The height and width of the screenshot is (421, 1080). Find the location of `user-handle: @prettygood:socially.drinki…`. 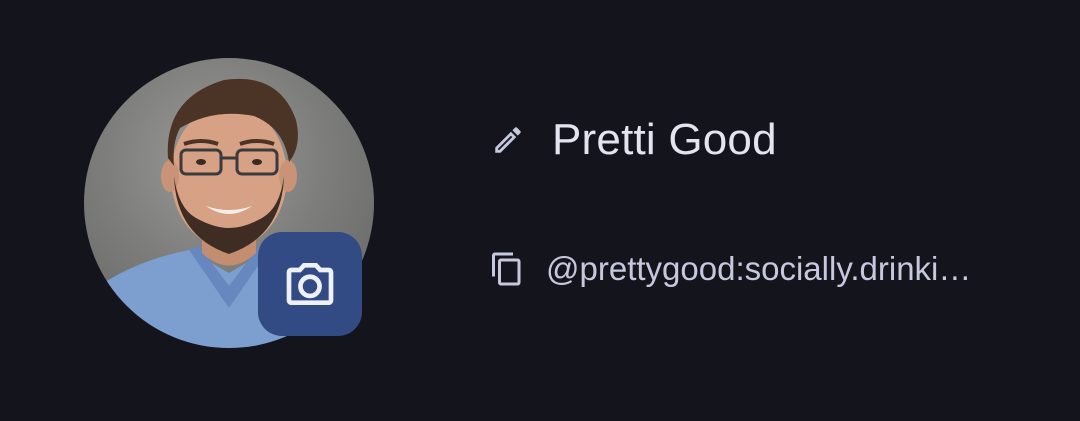

user-handle: @prettygood:socially.drinki… is located at coordinates (759, 268).